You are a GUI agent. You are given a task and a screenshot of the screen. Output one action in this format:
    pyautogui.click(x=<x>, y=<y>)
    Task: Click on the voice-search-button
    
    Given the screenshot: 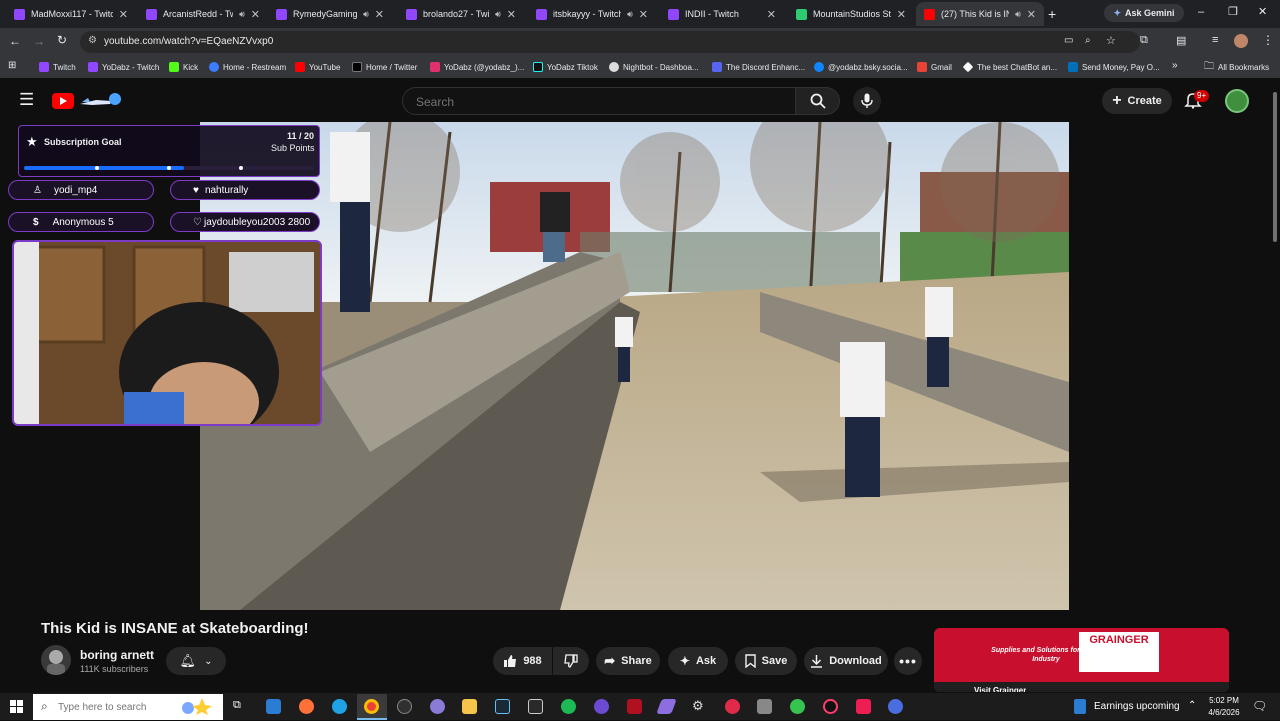 What is the action you would take?
    pyautogui.click(x=867, y=101)
    